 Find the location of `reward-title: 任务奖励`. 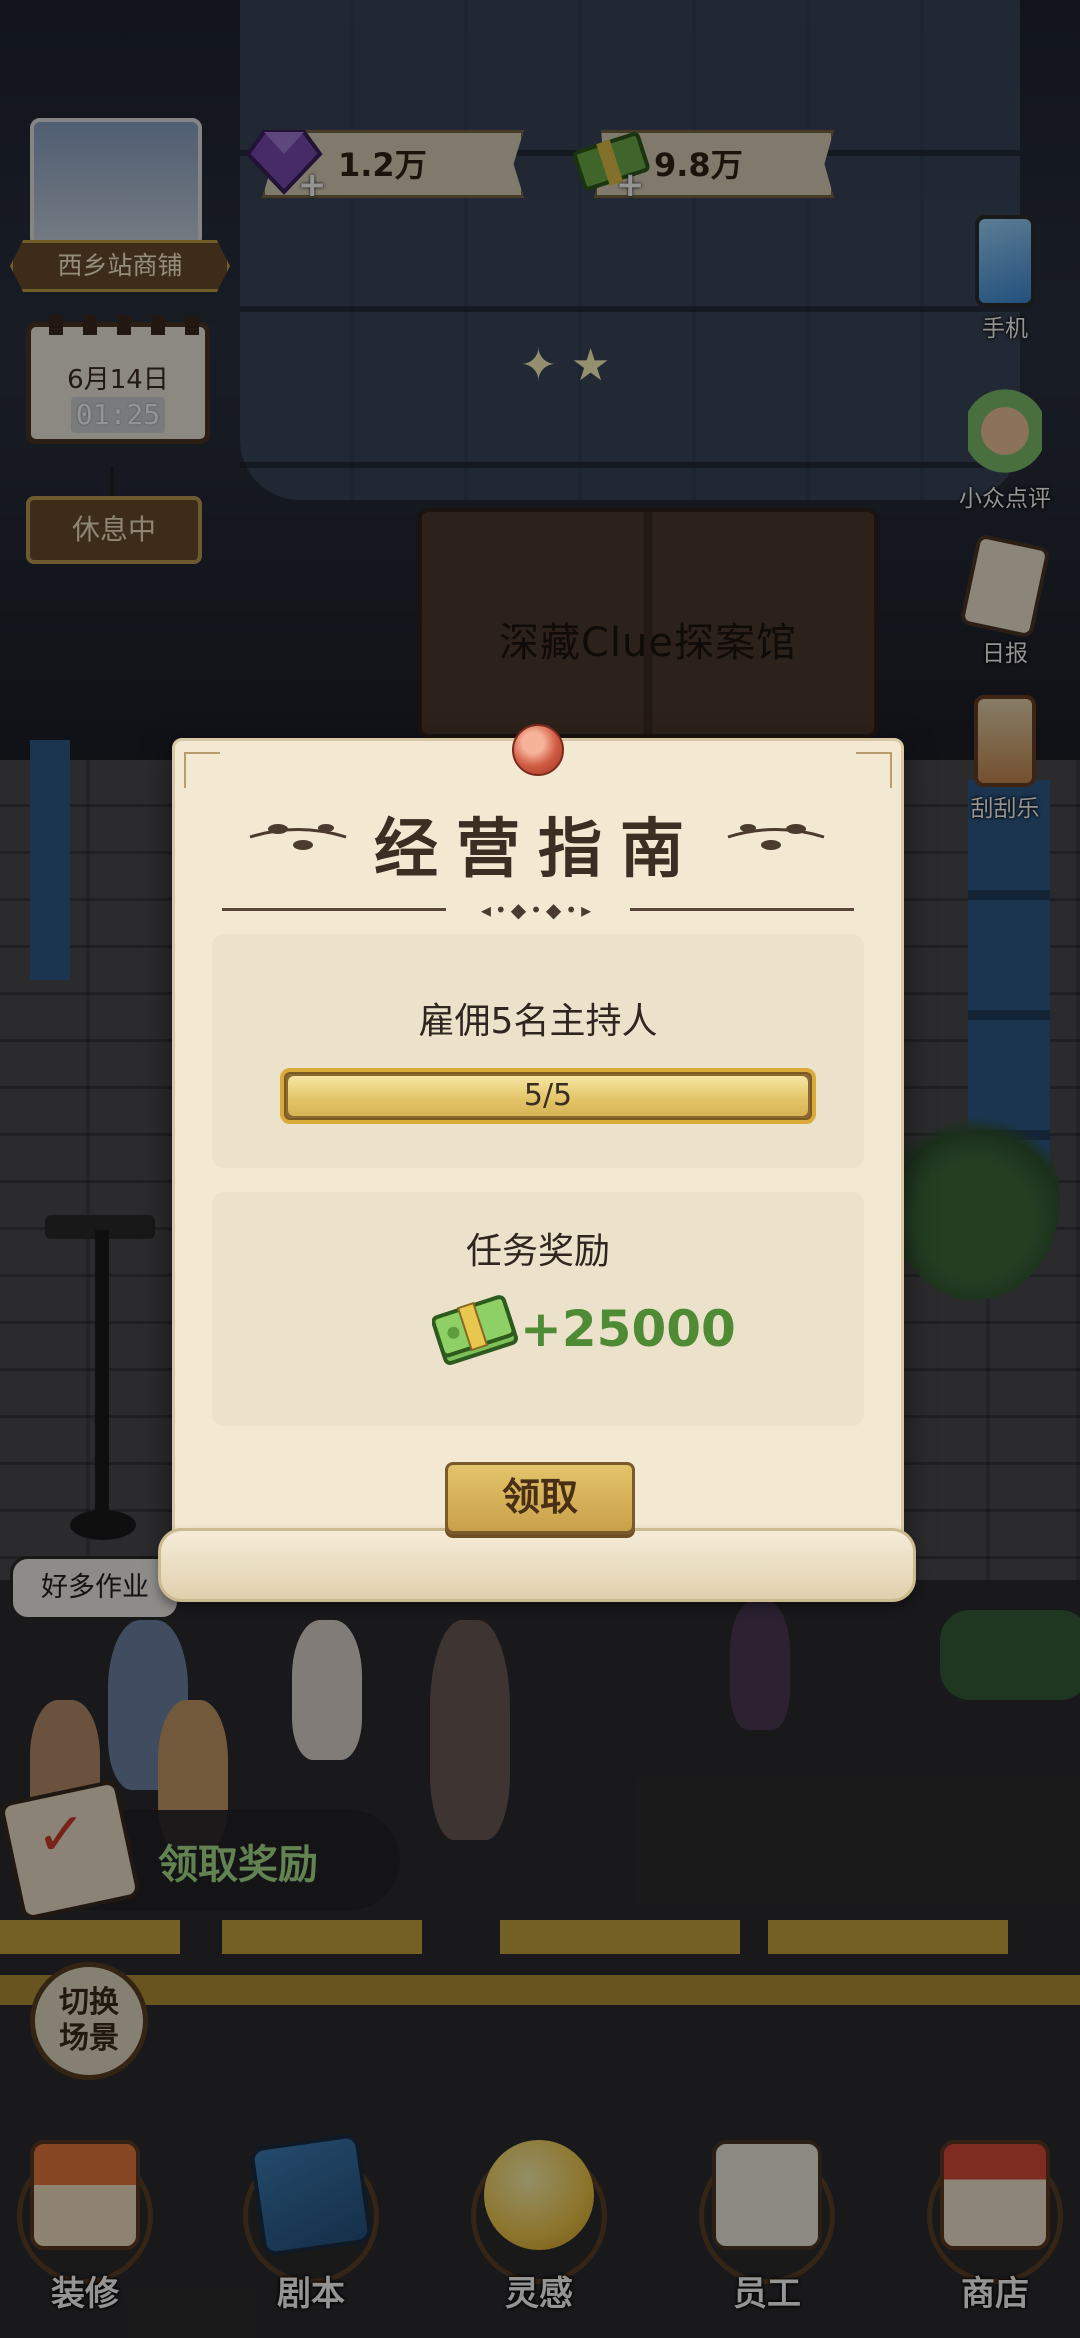

reward-title: 任务奖励 is located at coordinates (537, 1251).